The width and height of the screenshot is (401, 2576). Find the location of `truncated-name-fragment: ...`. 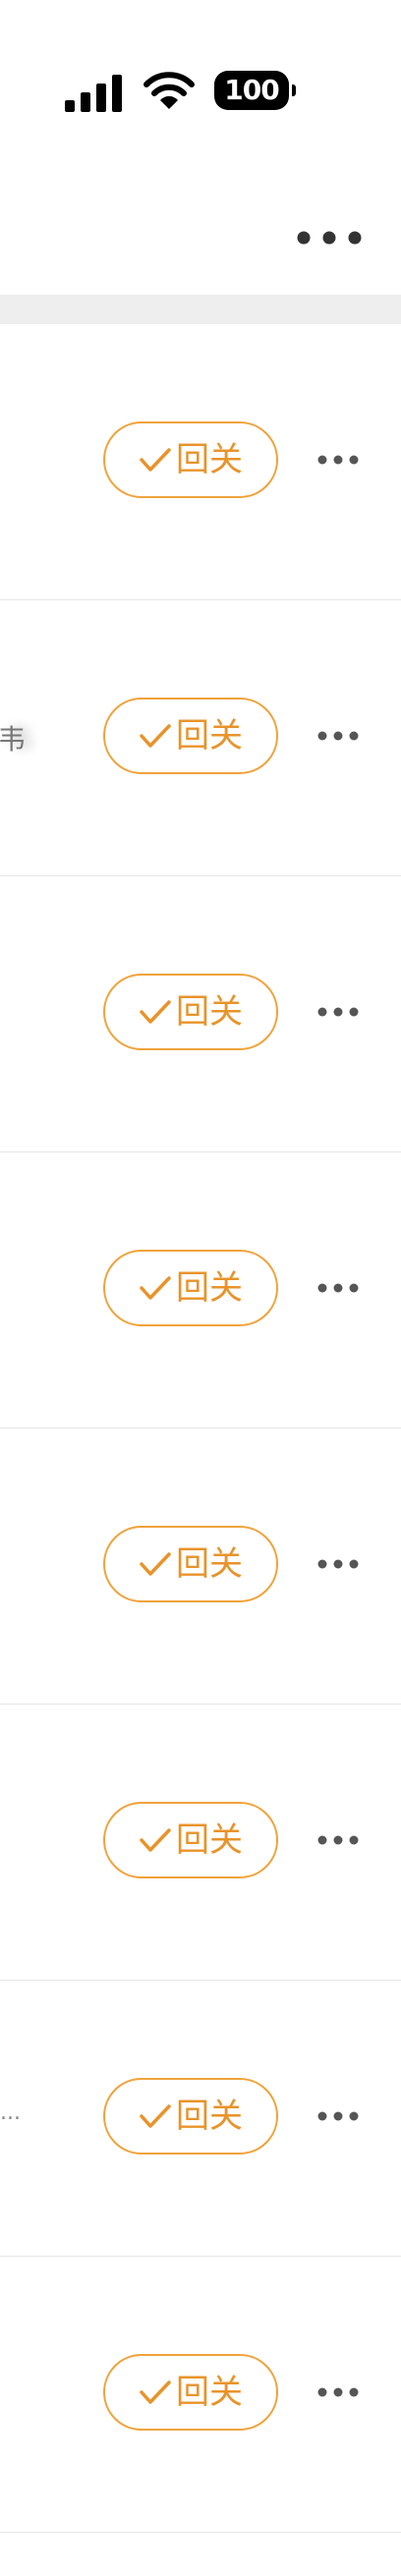

truncated-name-fragment: ... is located at coordinates (10, 2112).